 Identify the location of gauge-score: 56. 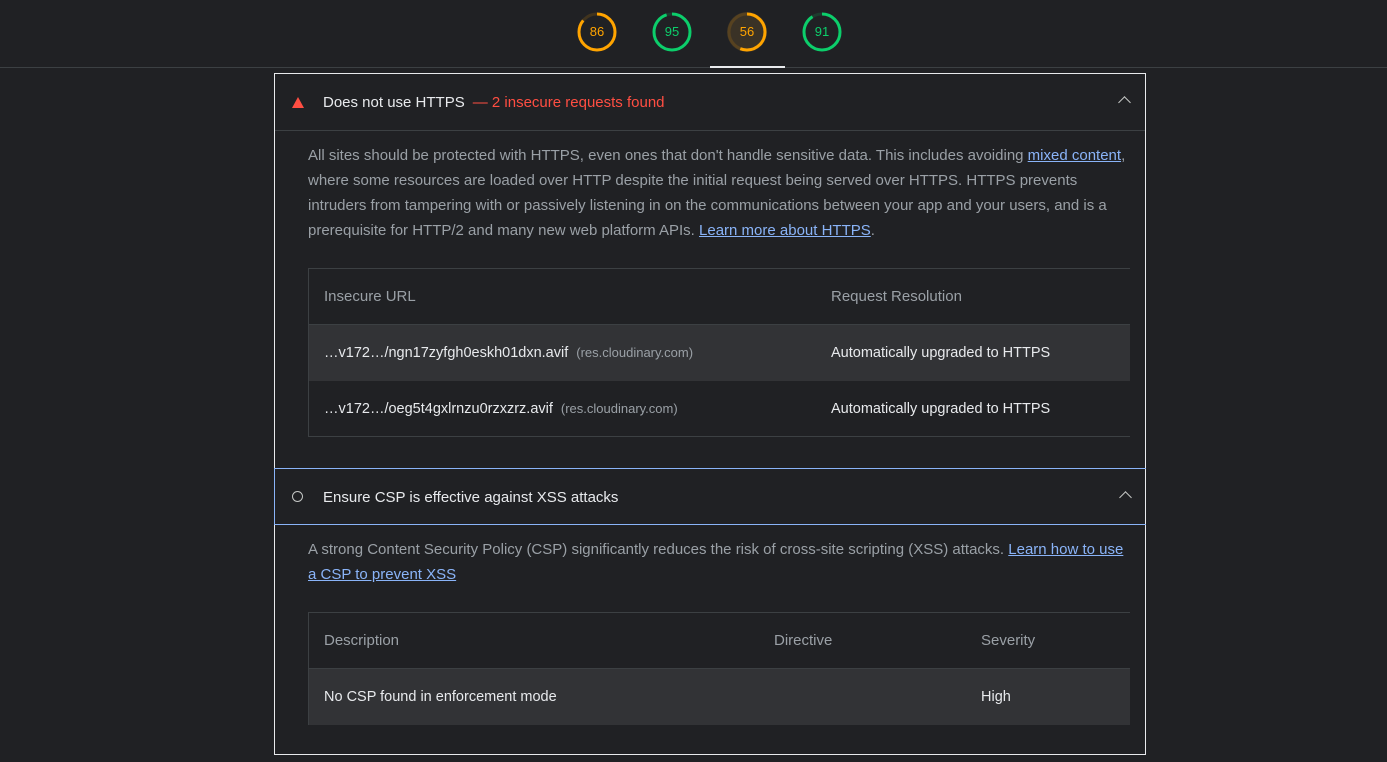
(747, 31).